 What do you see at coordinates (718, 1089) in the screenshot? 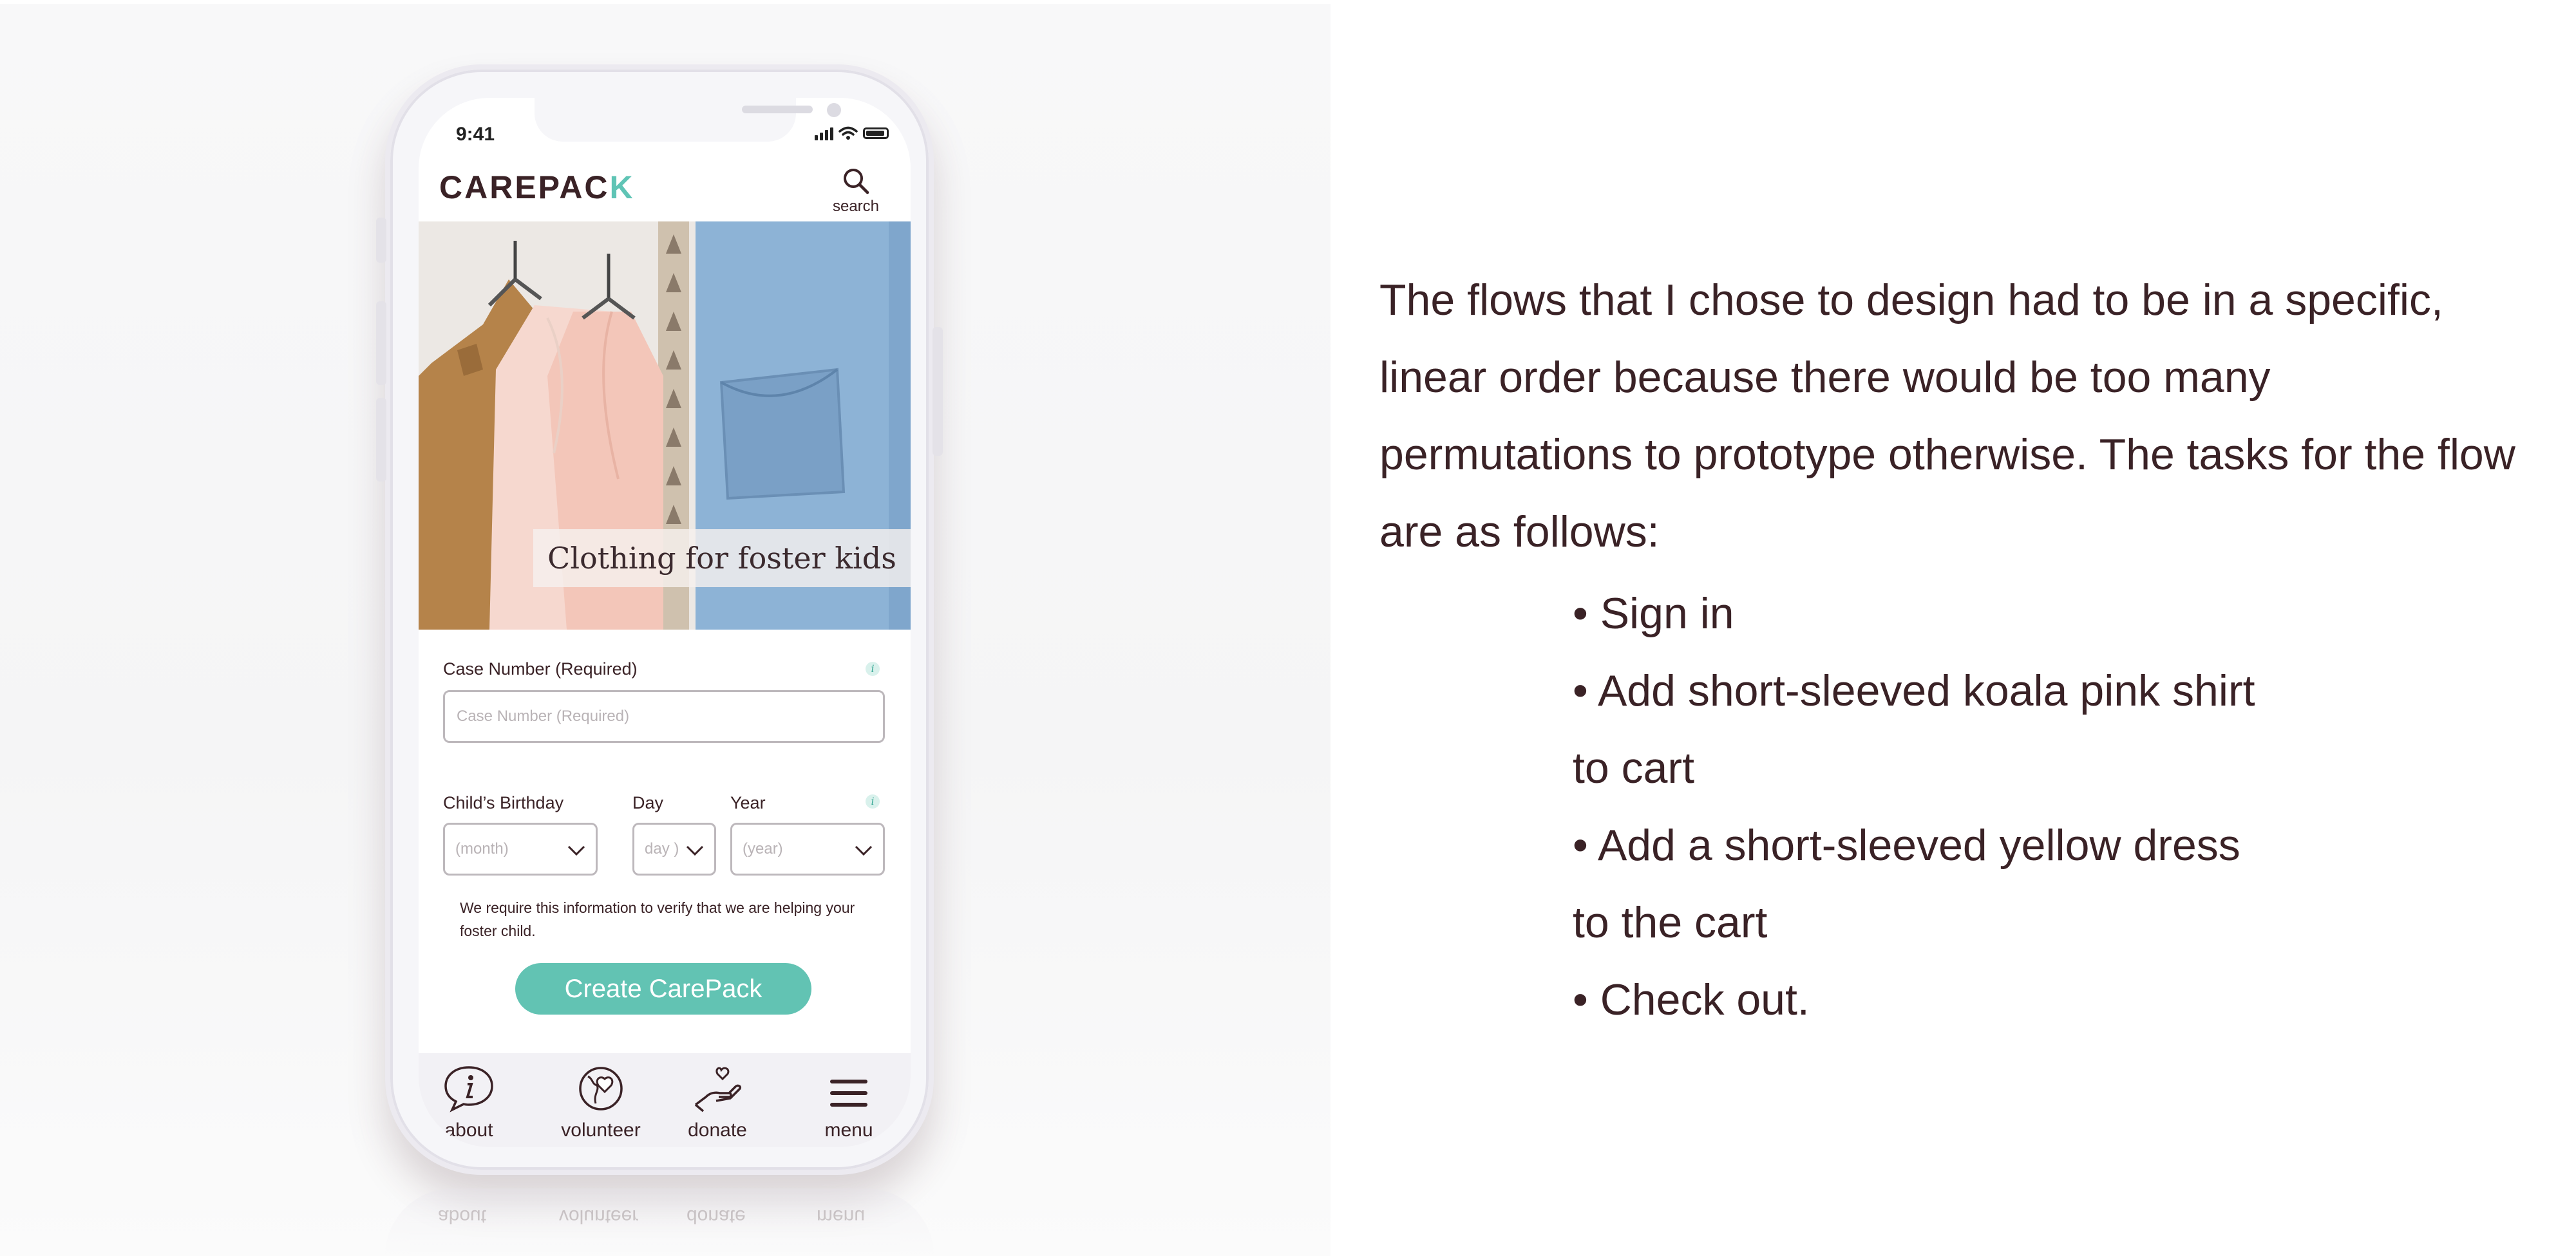
I see `hand-heart-icon` at bounding box center [718, 1089].